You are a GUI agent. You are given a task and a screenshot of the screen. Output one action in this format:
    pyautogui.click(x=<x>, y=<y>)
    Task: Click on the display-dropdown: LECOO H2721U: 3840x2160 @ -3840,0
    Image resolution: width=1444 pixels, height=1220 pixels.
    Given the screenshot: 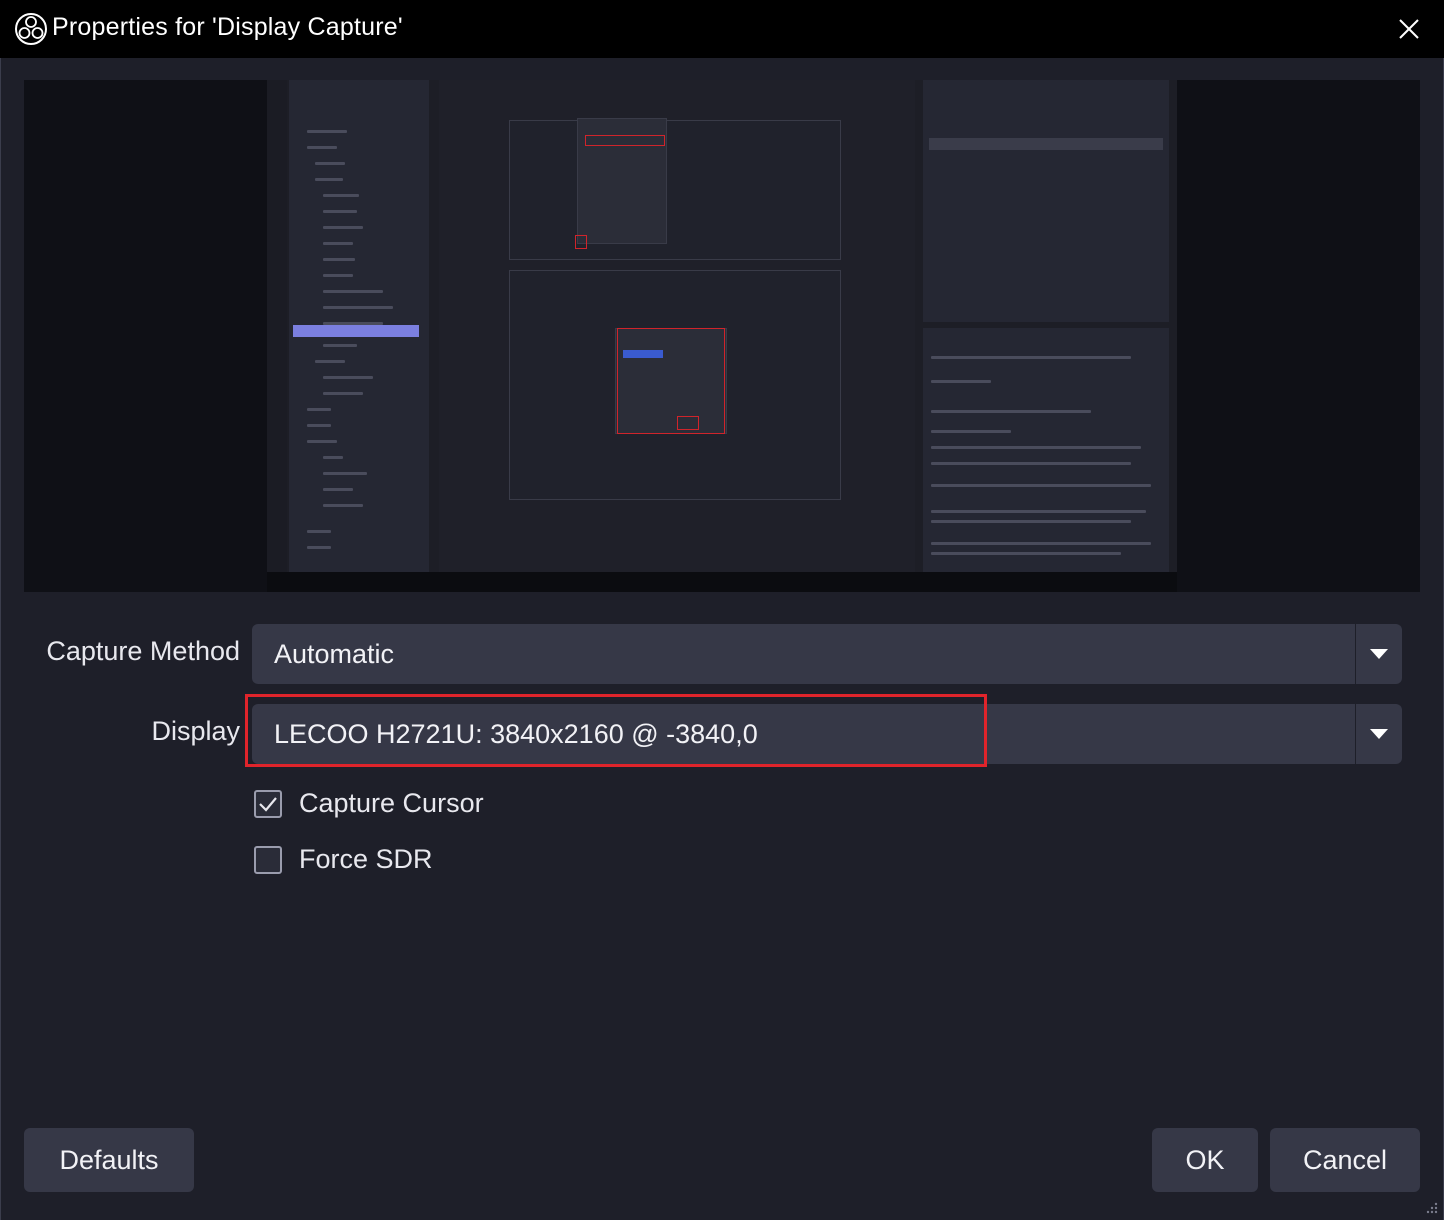 What is the action you would take?
    pyautogui.click(x=827, y=734)
    